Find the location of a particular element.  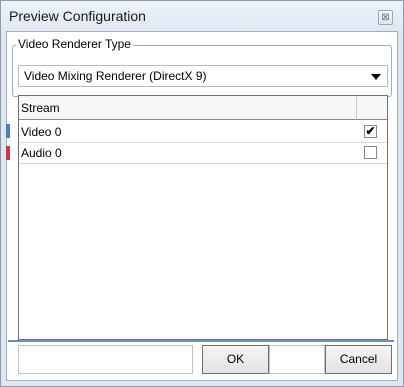

footer-blank-area is located at coordinates (105, 359).